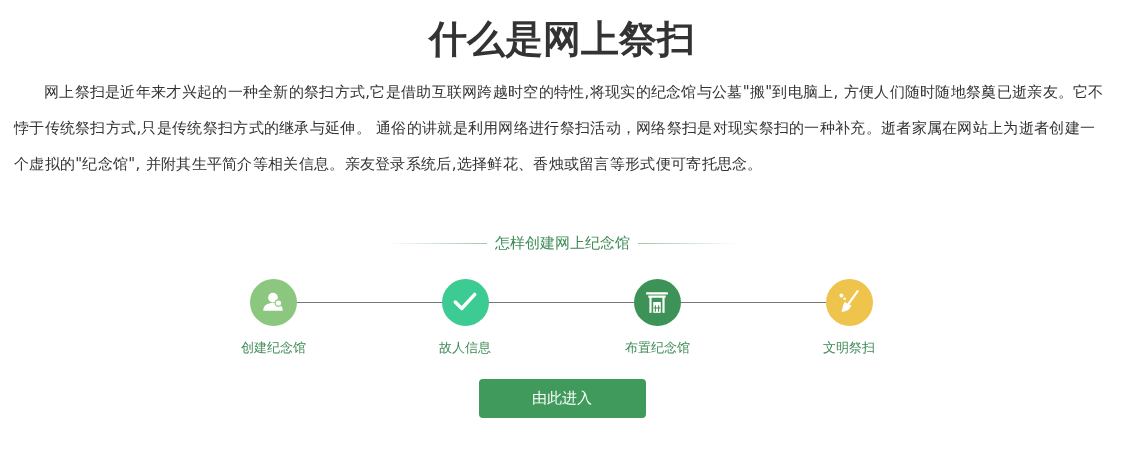  Describe the element at coordinates (562, 398) in the screenshot. I see `enter-button: 由此进入` at that location.